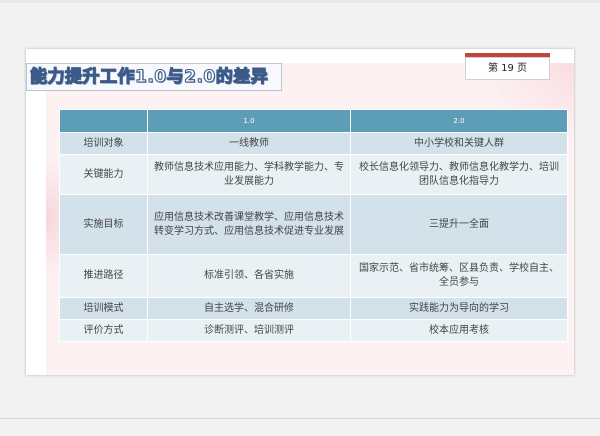  What do you see at coordinates (459, 143) in the screenshot?
I see `cell-v2: 中小学校和关键人群` at bounding box center [459, 143].